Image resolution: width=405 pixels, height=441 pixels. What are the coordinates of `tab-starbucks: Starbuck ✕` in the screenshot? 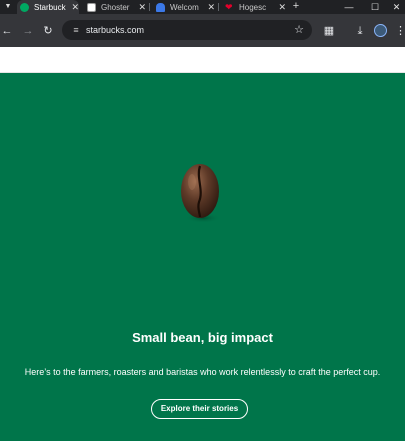 It's located at (48, 7).